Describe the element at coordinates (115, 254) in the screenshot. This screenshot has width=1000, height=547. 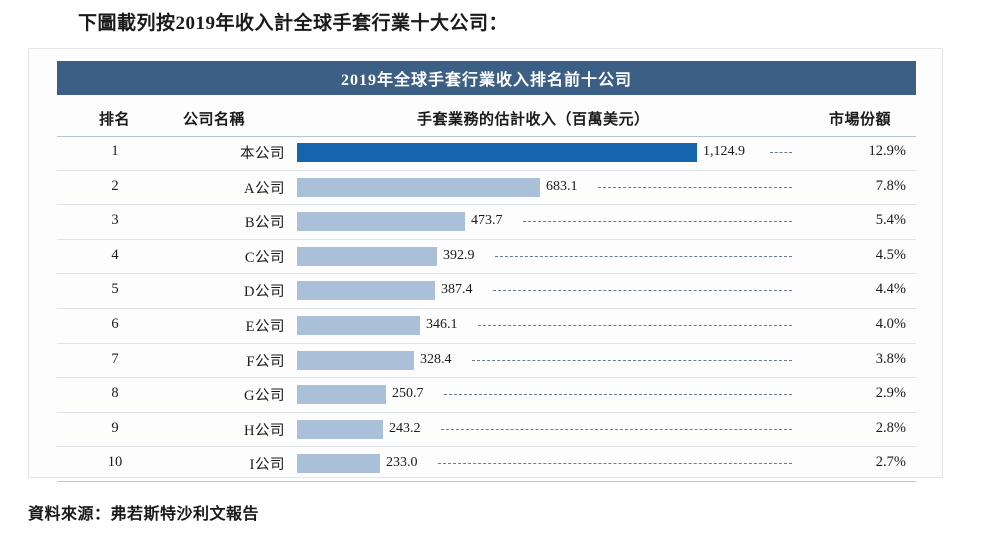
I see `cell-rank: 4` at that location.